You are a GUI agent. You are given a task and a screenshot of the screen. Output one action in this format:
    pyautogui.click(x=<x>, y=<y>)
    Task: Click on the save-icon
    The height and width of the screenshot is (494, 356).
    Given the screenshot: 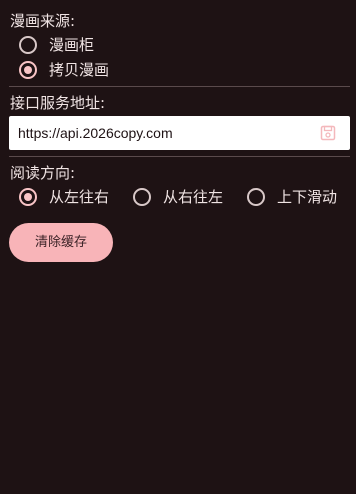 What is the action you would take?
    pyautogui.click(x=328, y=133)
    